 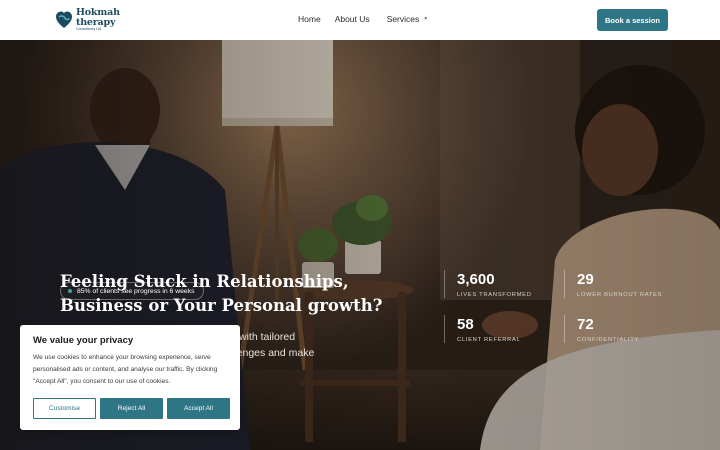 What do you see at coordinates (620, 295) in the screenshot?
I see `stat-label: LOWER BURNOUT RATES` at bounding box center [620, 295].